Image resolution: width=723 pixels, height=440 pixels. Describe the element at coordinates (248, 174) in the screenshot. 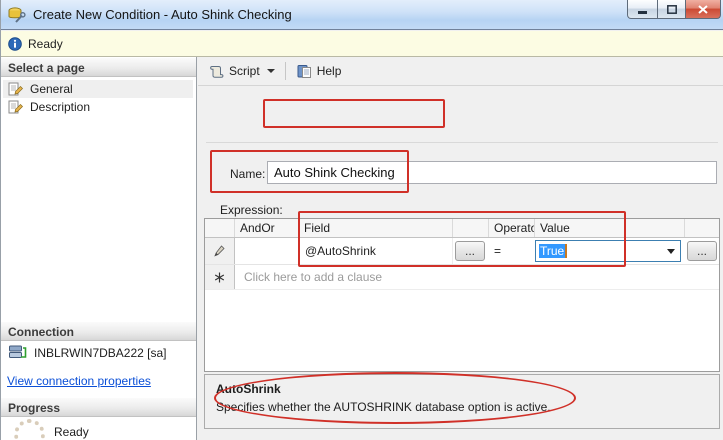

I see `name-label: Name:` at that location.